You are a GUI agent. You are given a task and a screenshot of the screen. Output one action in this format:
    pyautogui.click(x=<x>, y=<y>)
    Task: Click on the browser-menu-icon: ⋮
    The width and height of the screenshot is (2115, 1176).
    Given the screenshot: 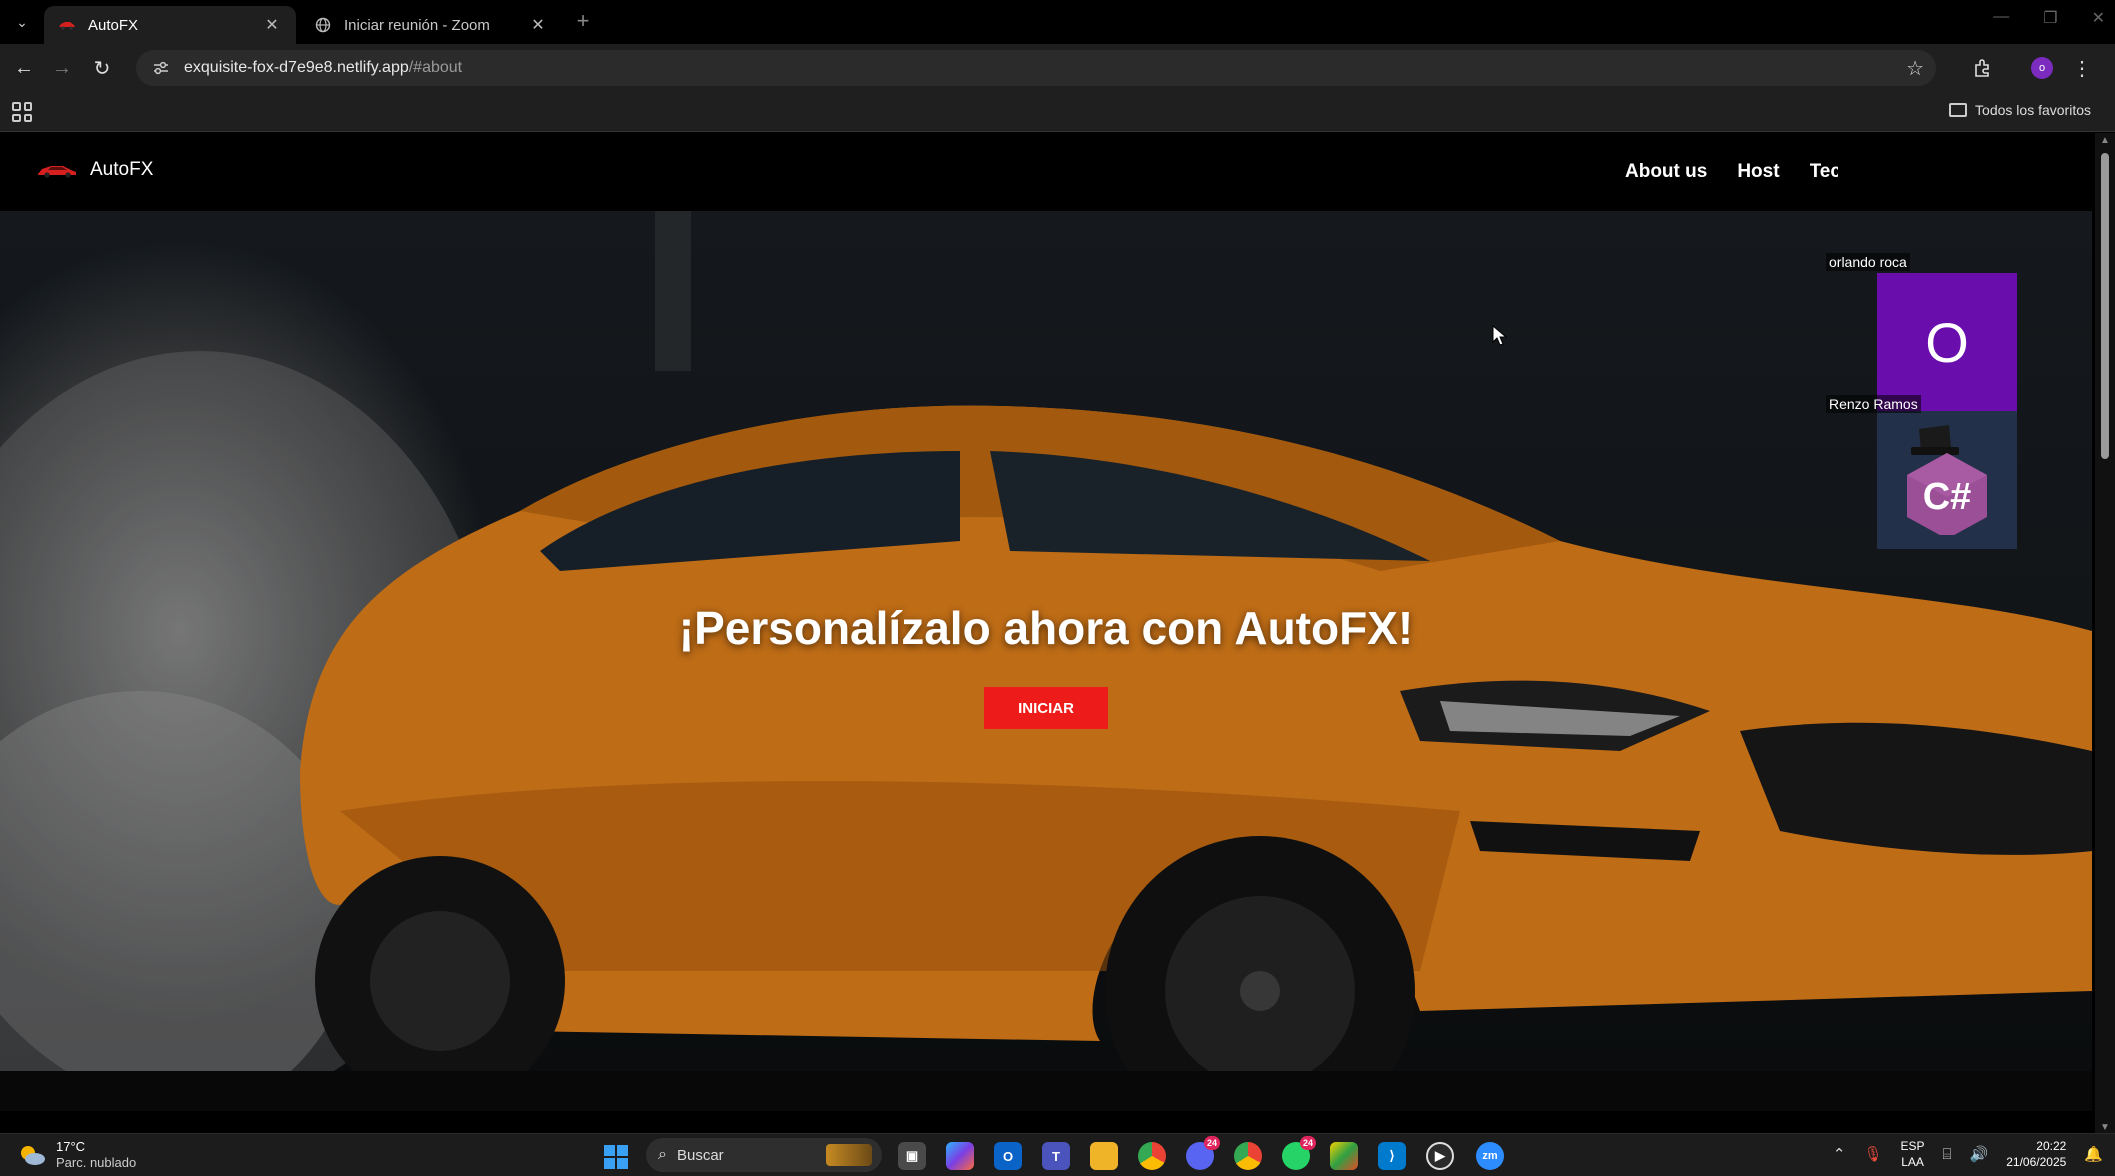 What is the action you would take?
    pyautogui.click(x=2082, y=68)
    